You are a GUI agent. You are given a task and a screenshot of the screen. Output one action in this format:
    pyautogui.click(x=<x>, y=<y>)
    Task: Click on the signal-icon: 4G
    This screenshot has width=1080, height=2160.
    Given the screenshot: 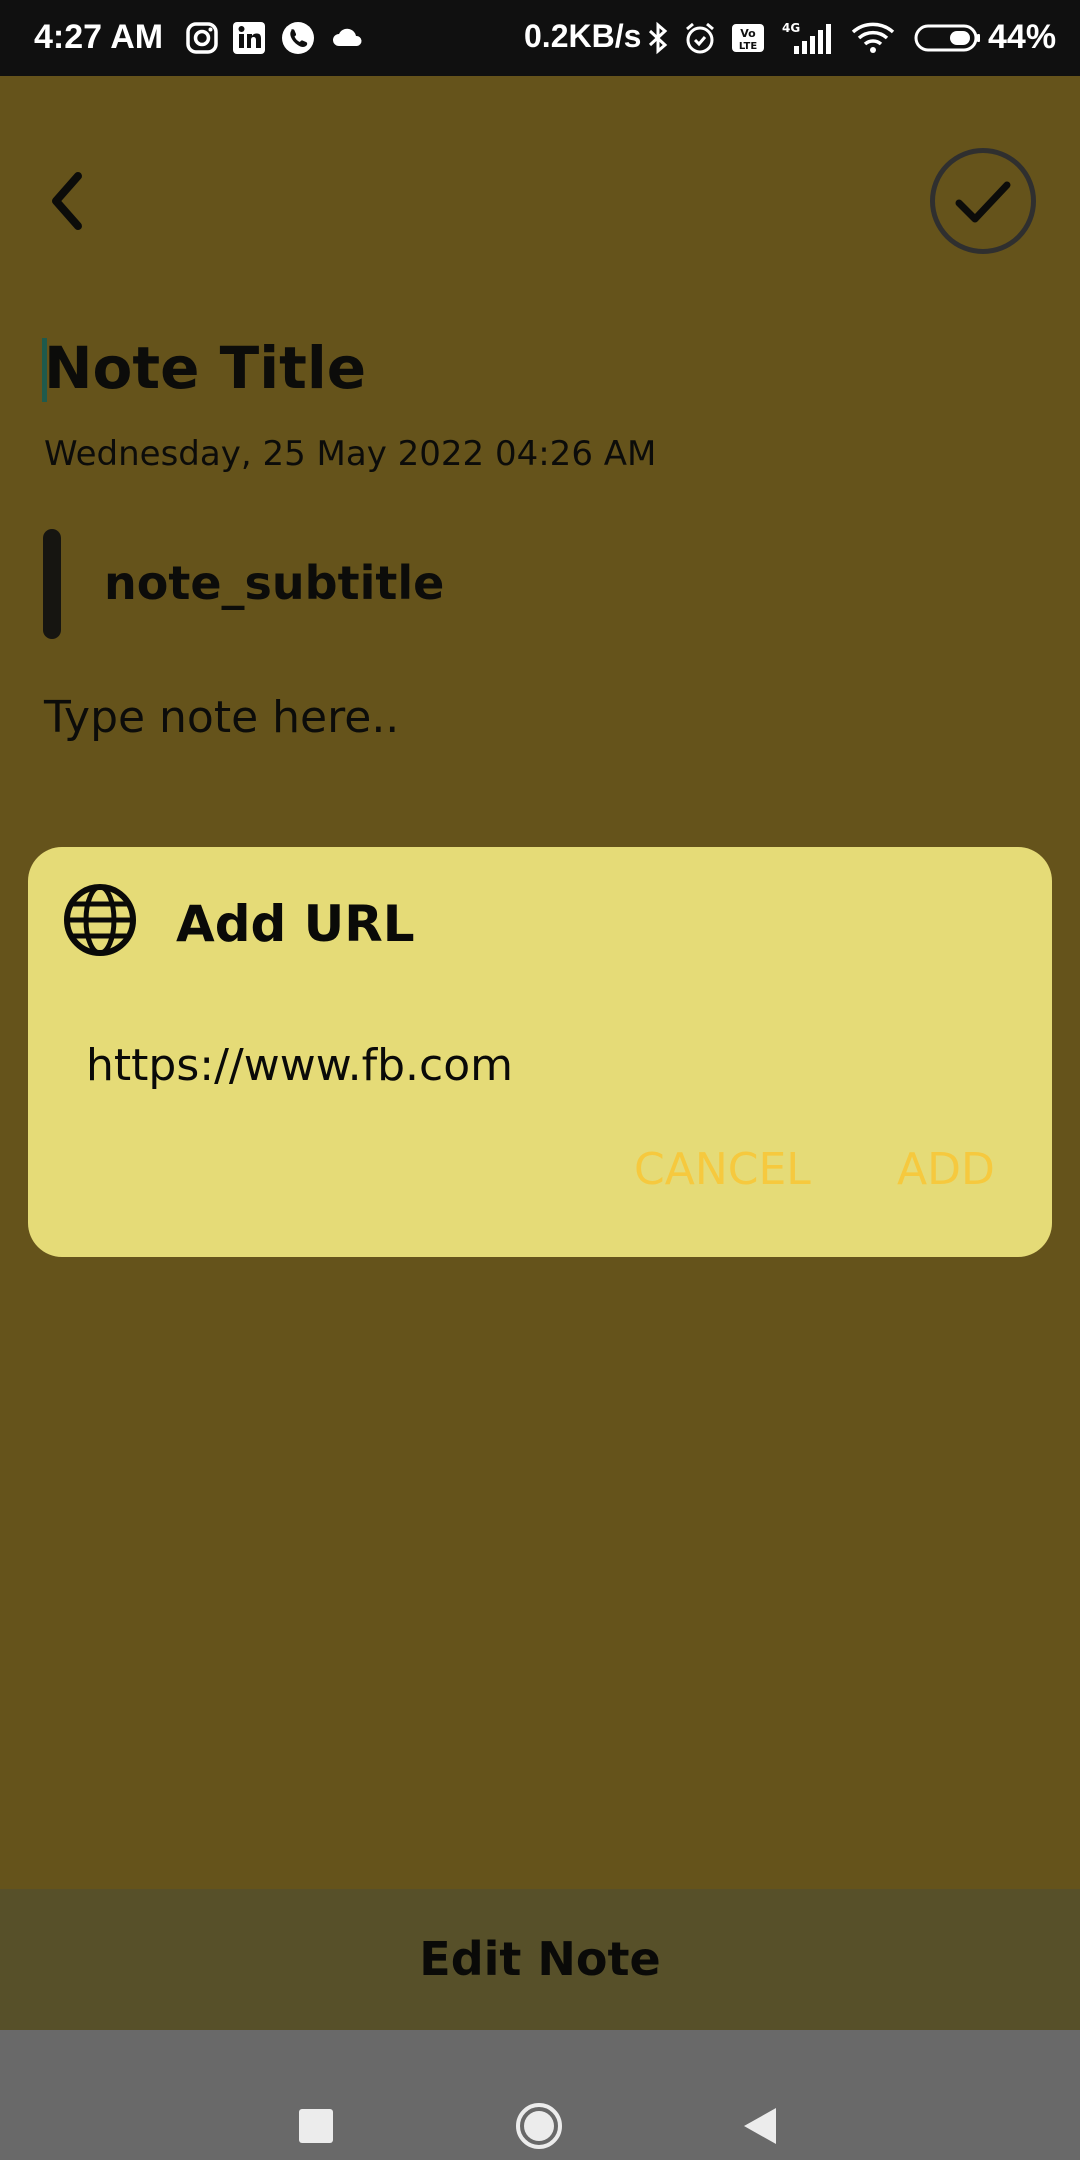 What is the action you would take?
    pyautogui.click(x=806, y=37)
    